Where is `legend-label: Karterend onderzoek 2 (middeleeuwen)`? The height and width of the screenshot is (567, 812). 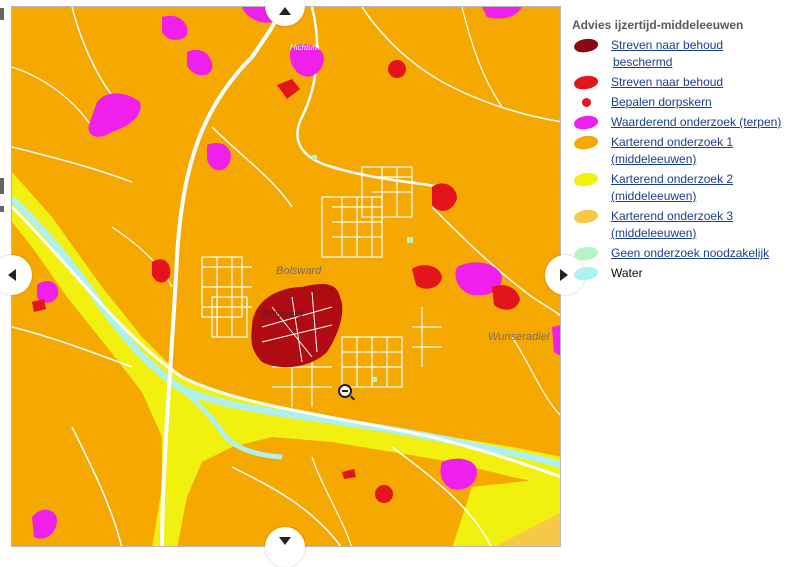
legend-label: Karterend onderzoek 2 (middeleeuwen) is located at coordinates (672, 188).